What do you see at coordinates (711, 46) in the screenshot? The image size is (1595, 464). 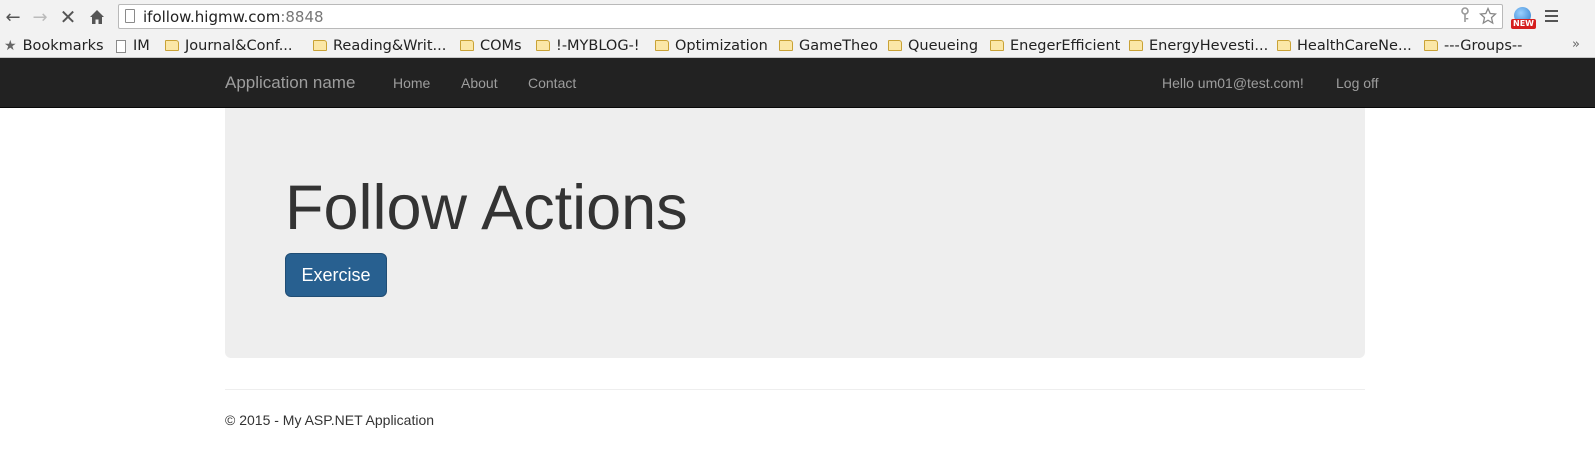 I see `bookmark-folder: Optimization` at bounding box center [711, 46].